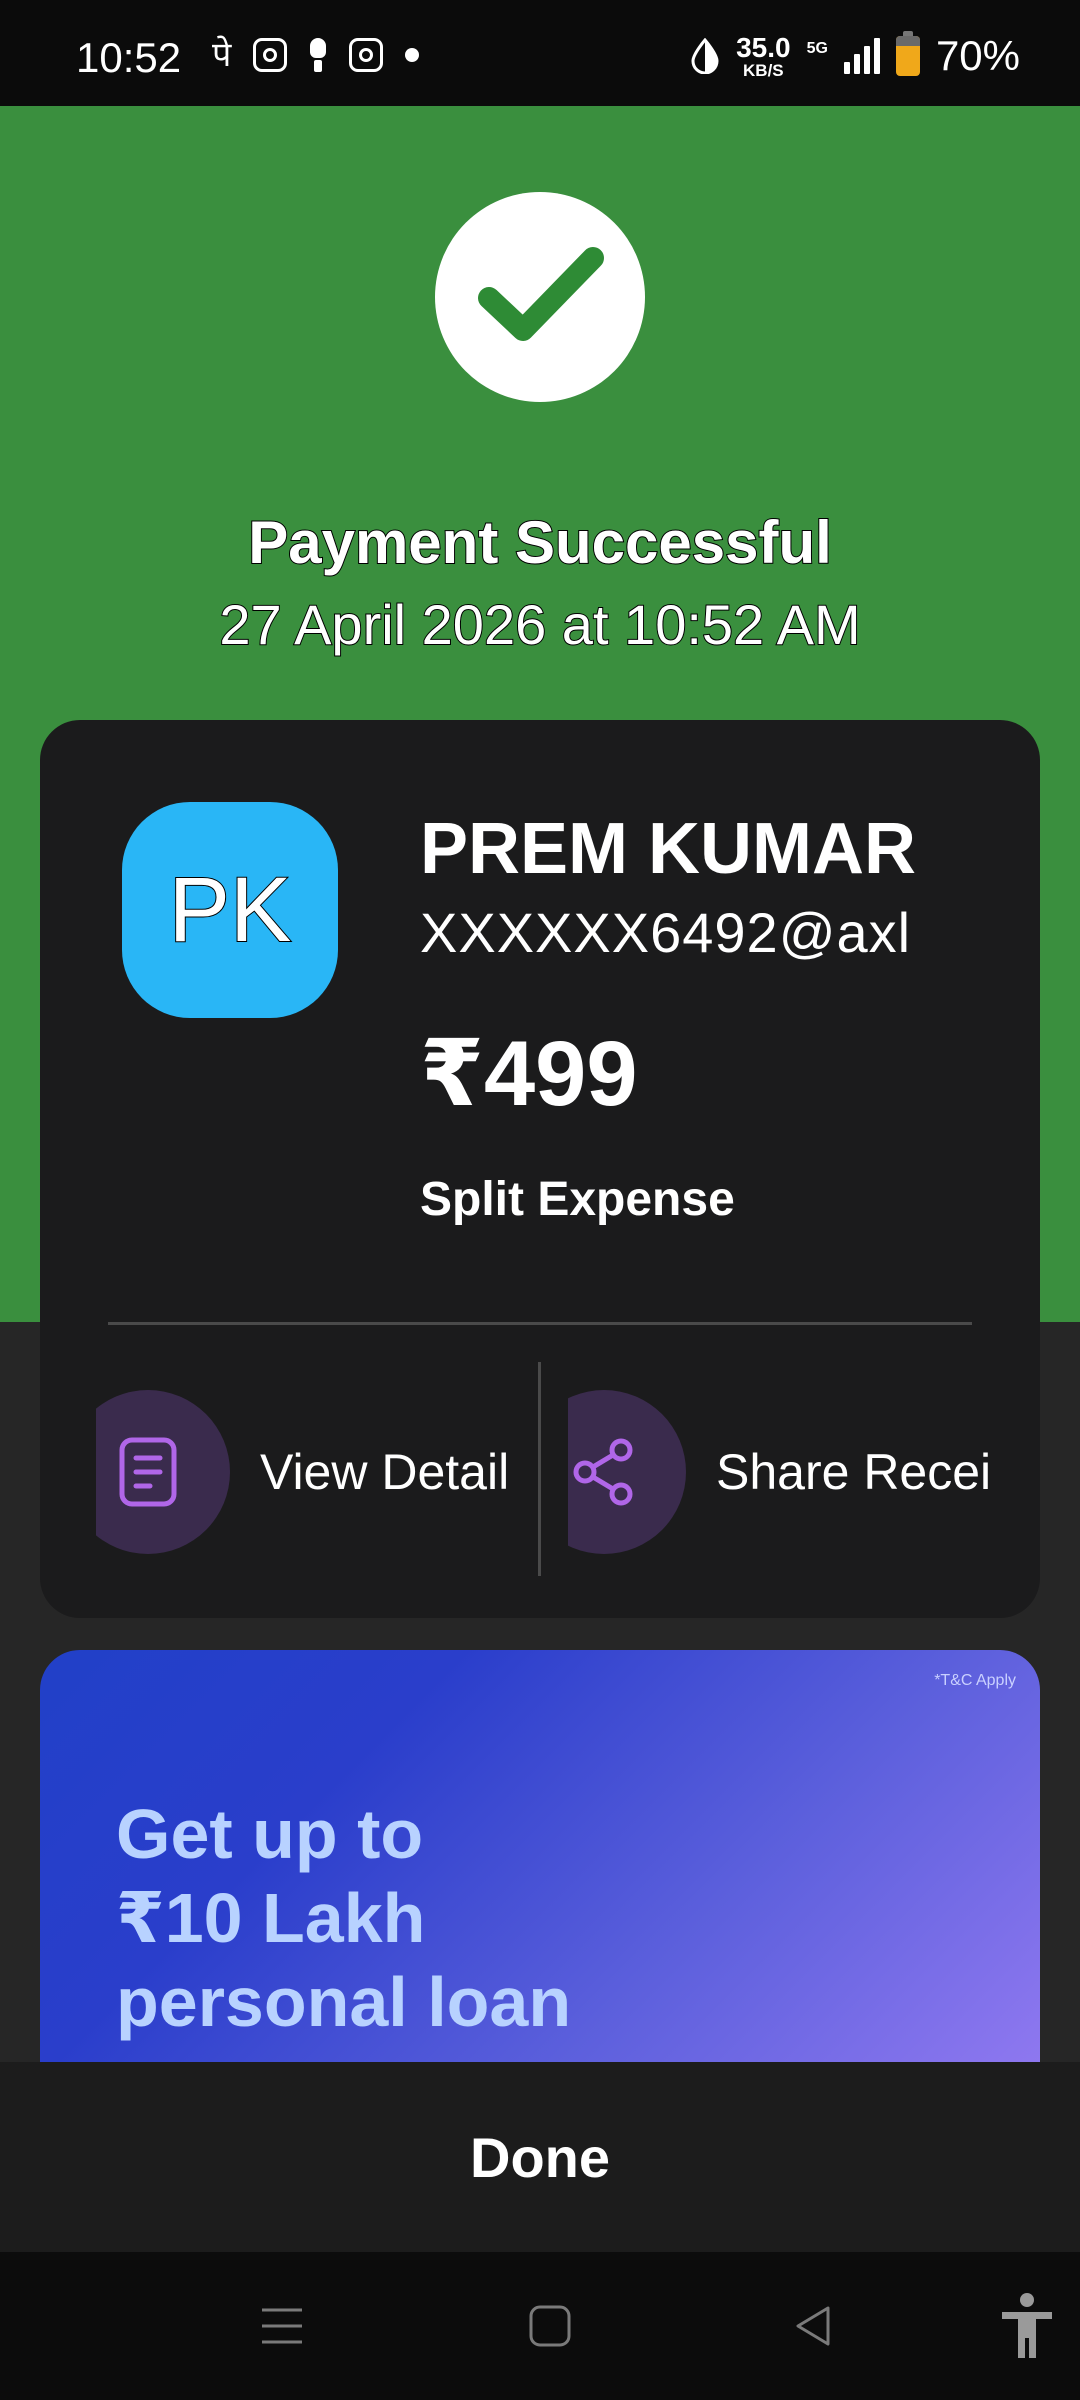  What do you see at coordinates (540, 542) in the screenshot?
I see `payment-status-title: Payment Successful` at bounding box center [540, 542].